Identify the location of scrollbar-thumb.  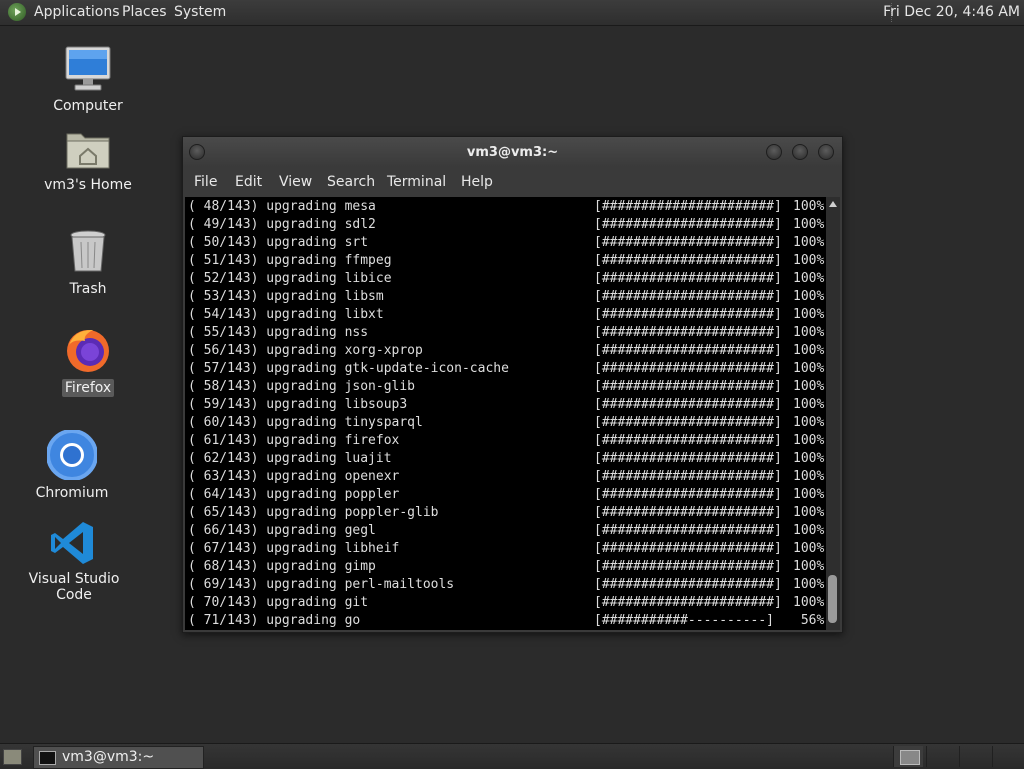
(832, 599).